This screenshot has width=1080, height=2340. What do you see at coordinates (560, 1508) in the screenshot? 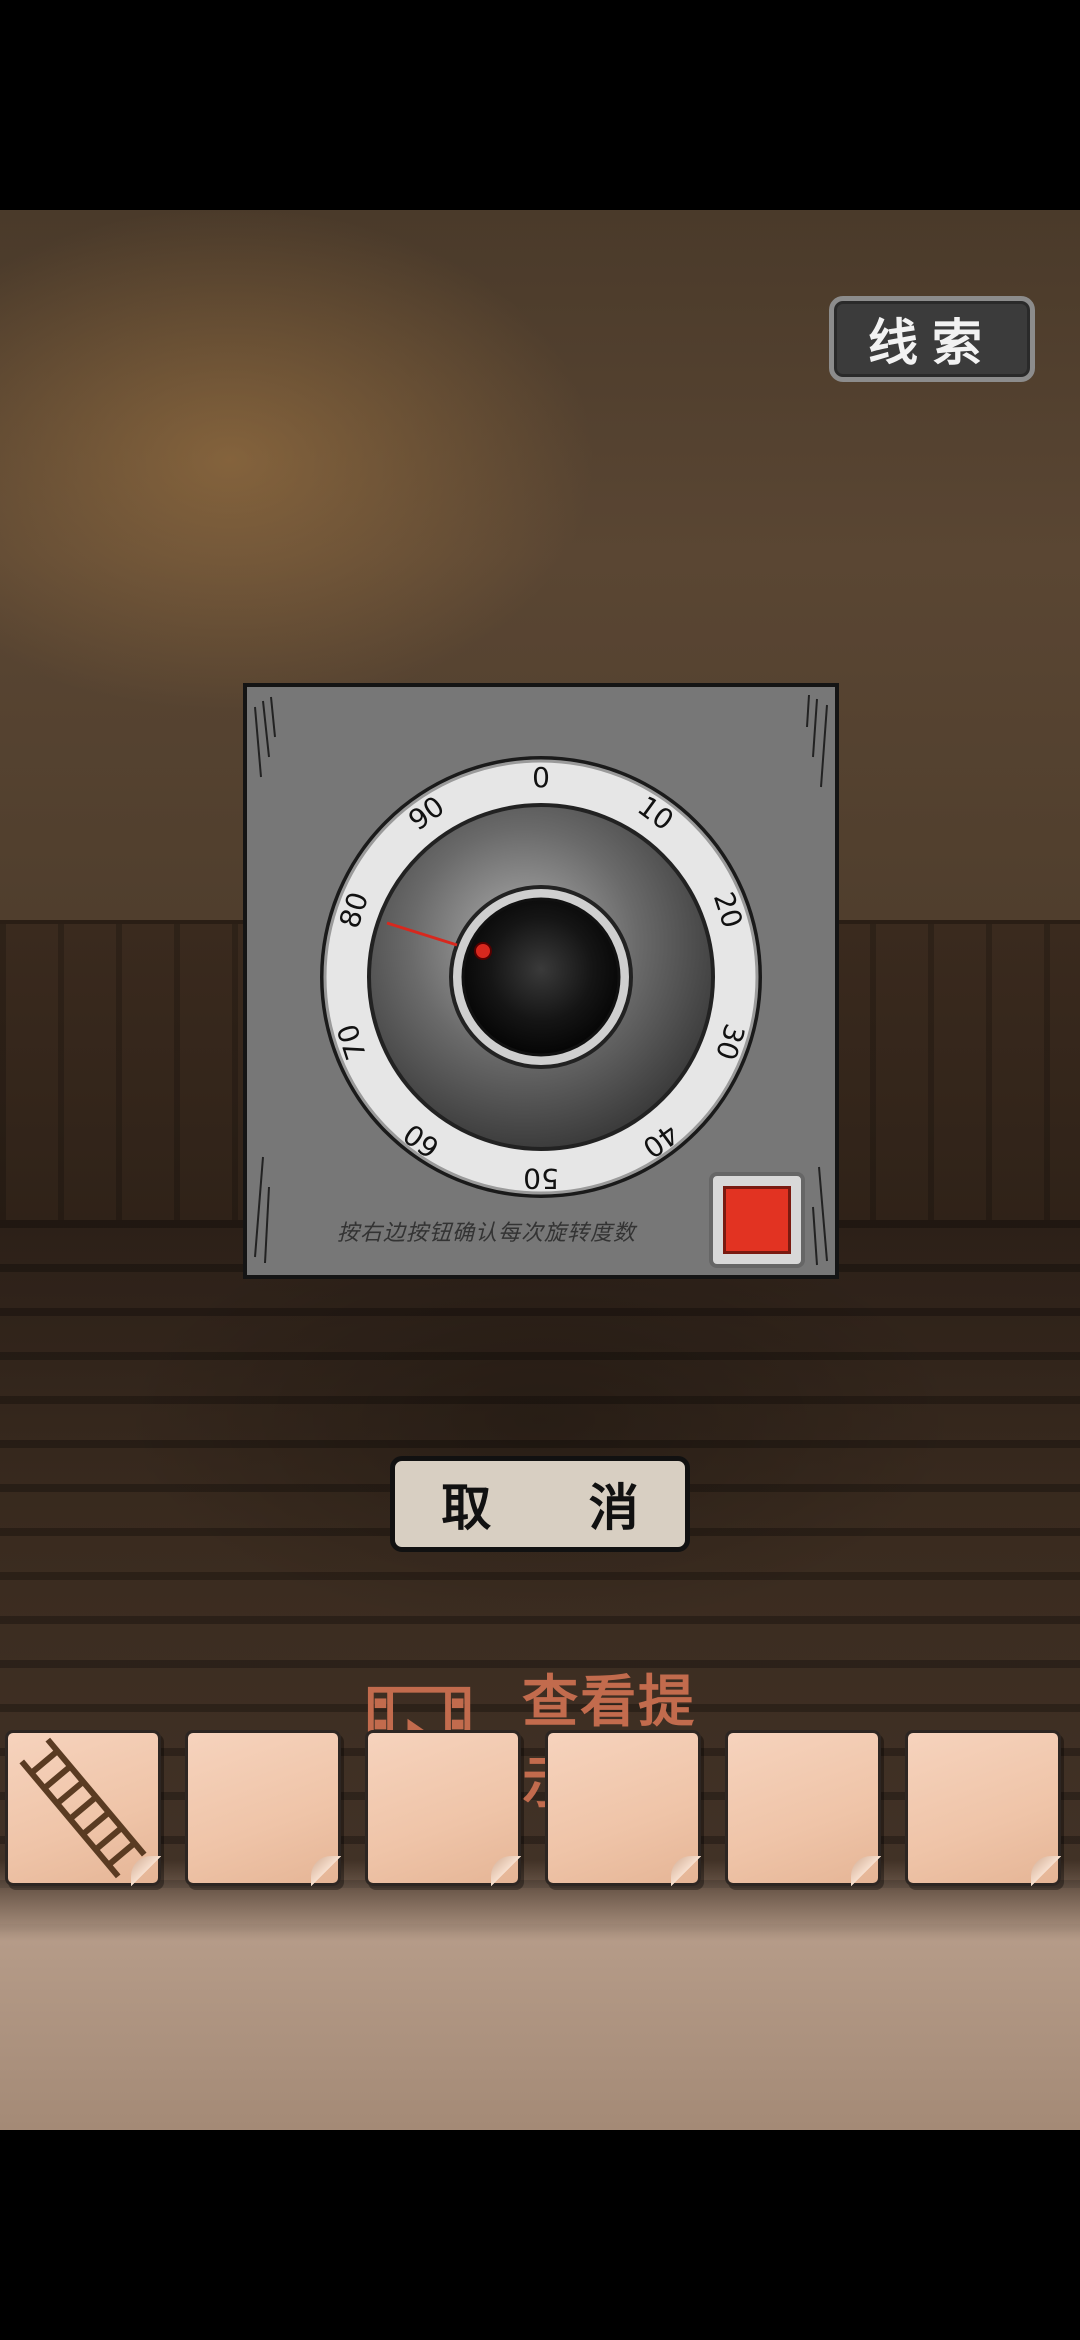
I see `cancel-label: 取 消` at bounding box center [560, 1508].